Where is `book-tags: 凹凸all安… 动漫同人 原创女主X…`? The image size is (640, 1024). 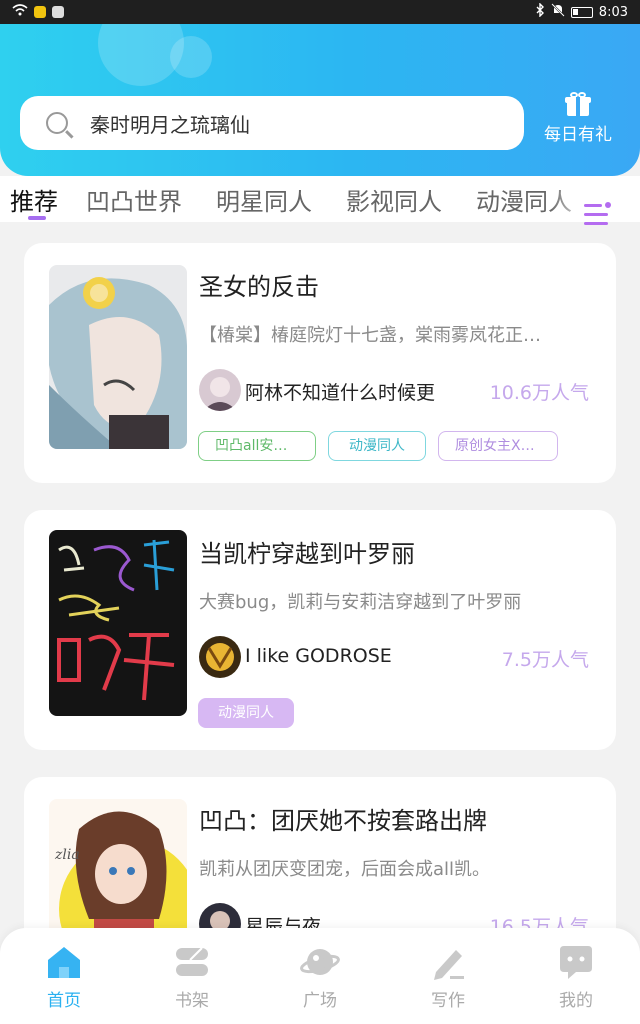 book-tags: 凹凸all安… 动漫同人 原创女主X… is located at coordinates (378, 446).